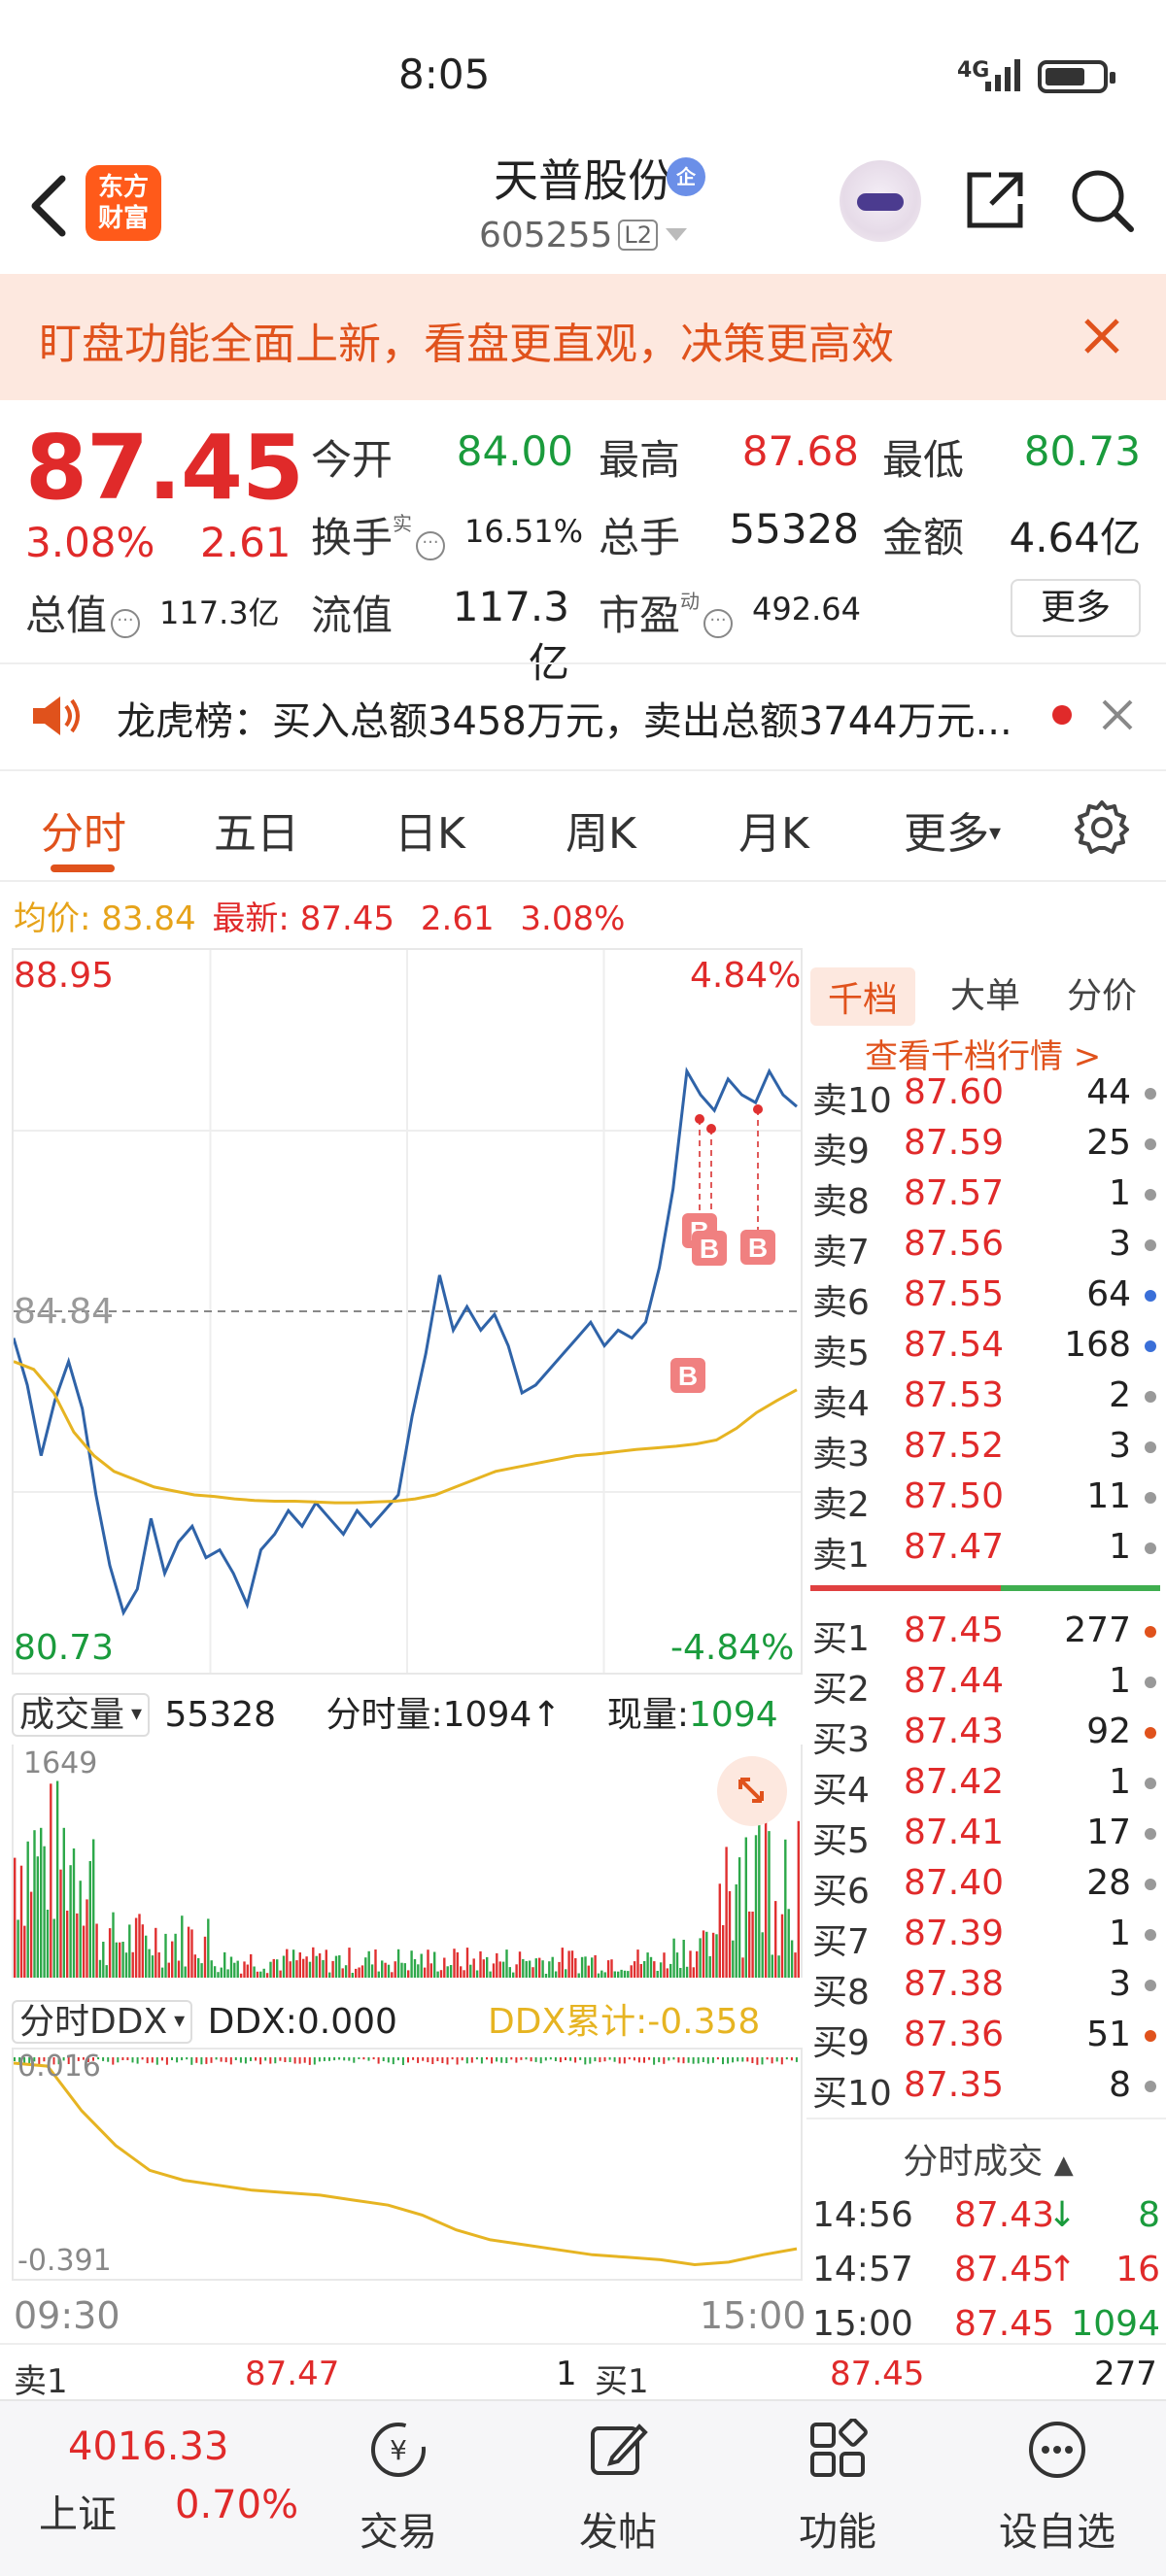 This screenshot has width=1166, height=2576. I want to click on ask-row: 卖5 87.54 168, so click(984, 1350).